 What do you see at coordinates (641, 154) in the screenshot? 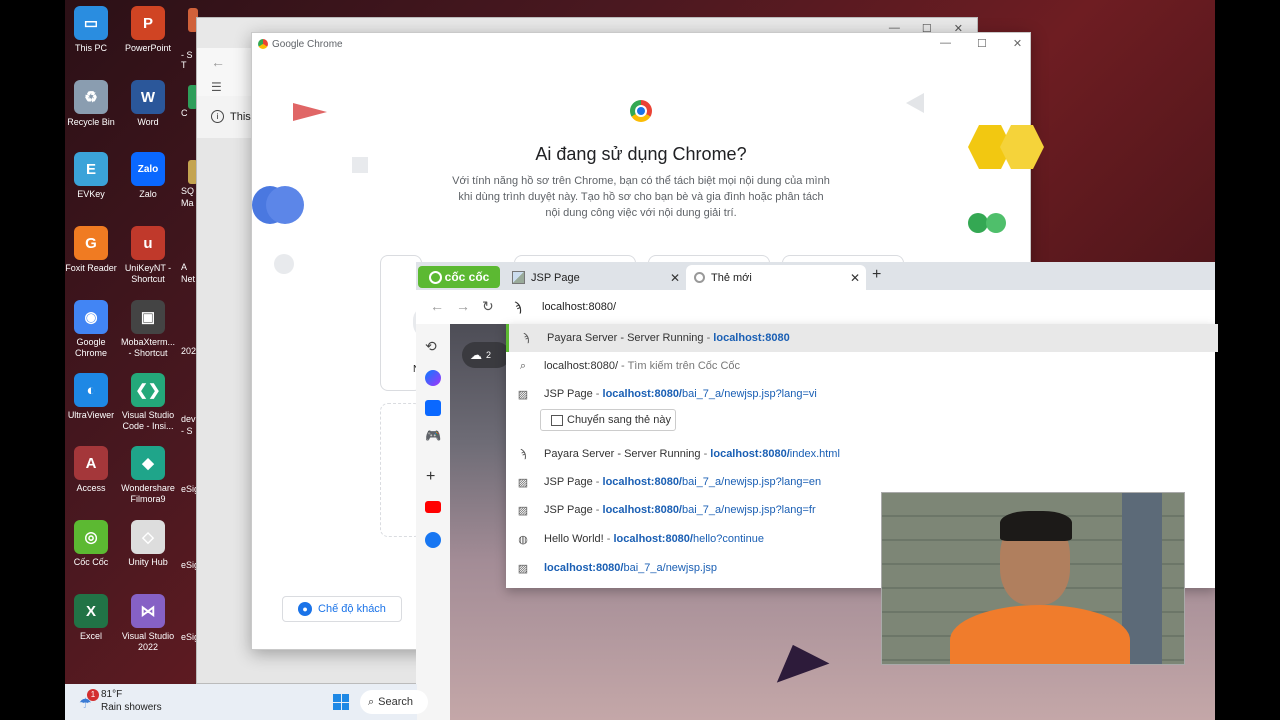
I see `page-heading: Ai đang sử dụng Chrome?` at bounding box center [641, 154].